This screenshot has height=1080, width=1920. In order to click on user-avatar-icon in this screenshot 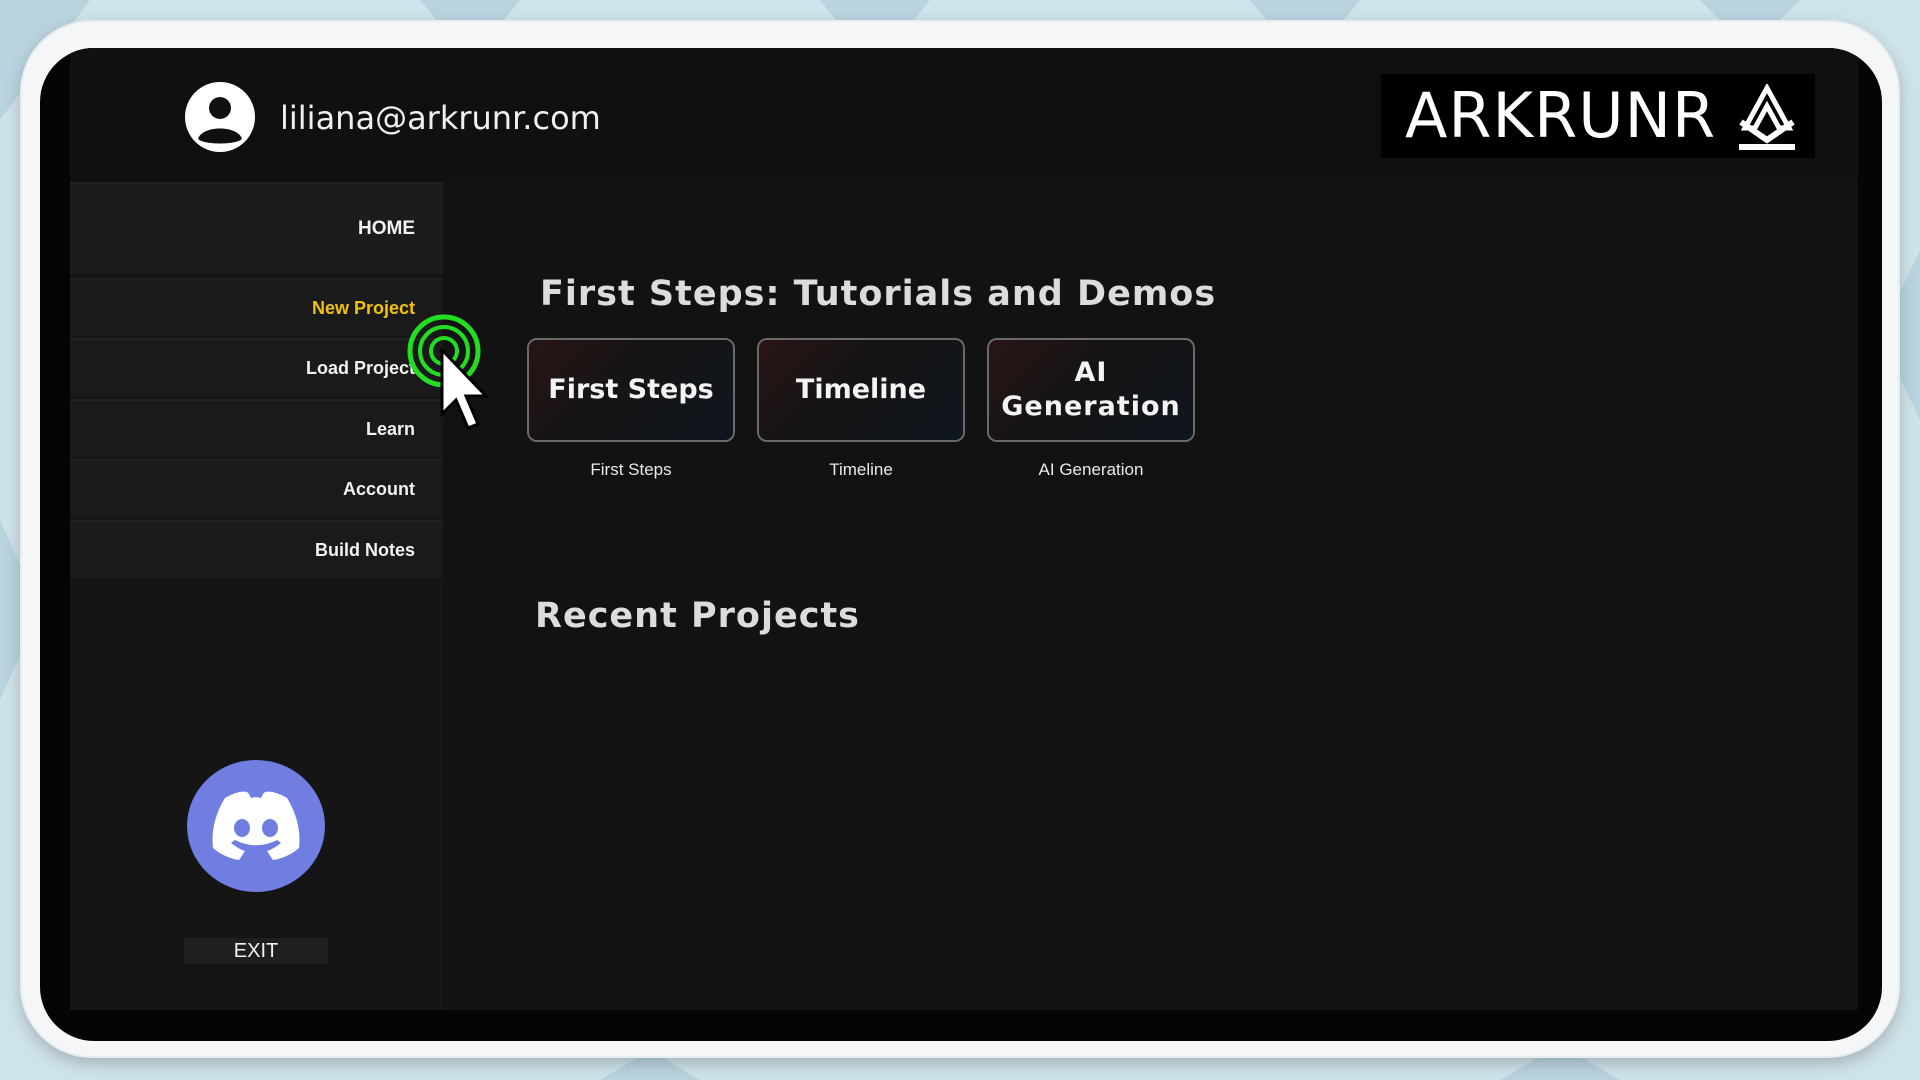, I will do `click(220, 117)`.